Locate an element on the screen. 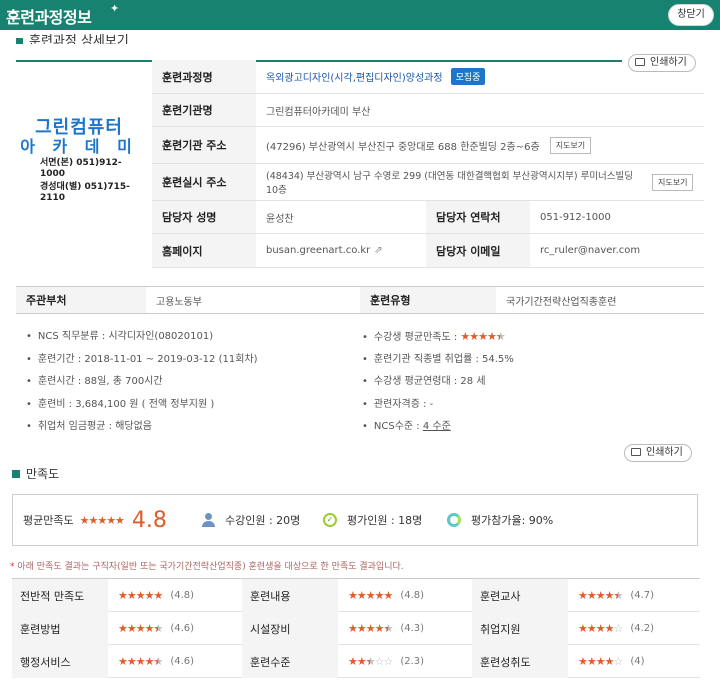 The width and height of the screenshot is (720, 688). rating-value: (4.3) is located at coordinates (412, 628).